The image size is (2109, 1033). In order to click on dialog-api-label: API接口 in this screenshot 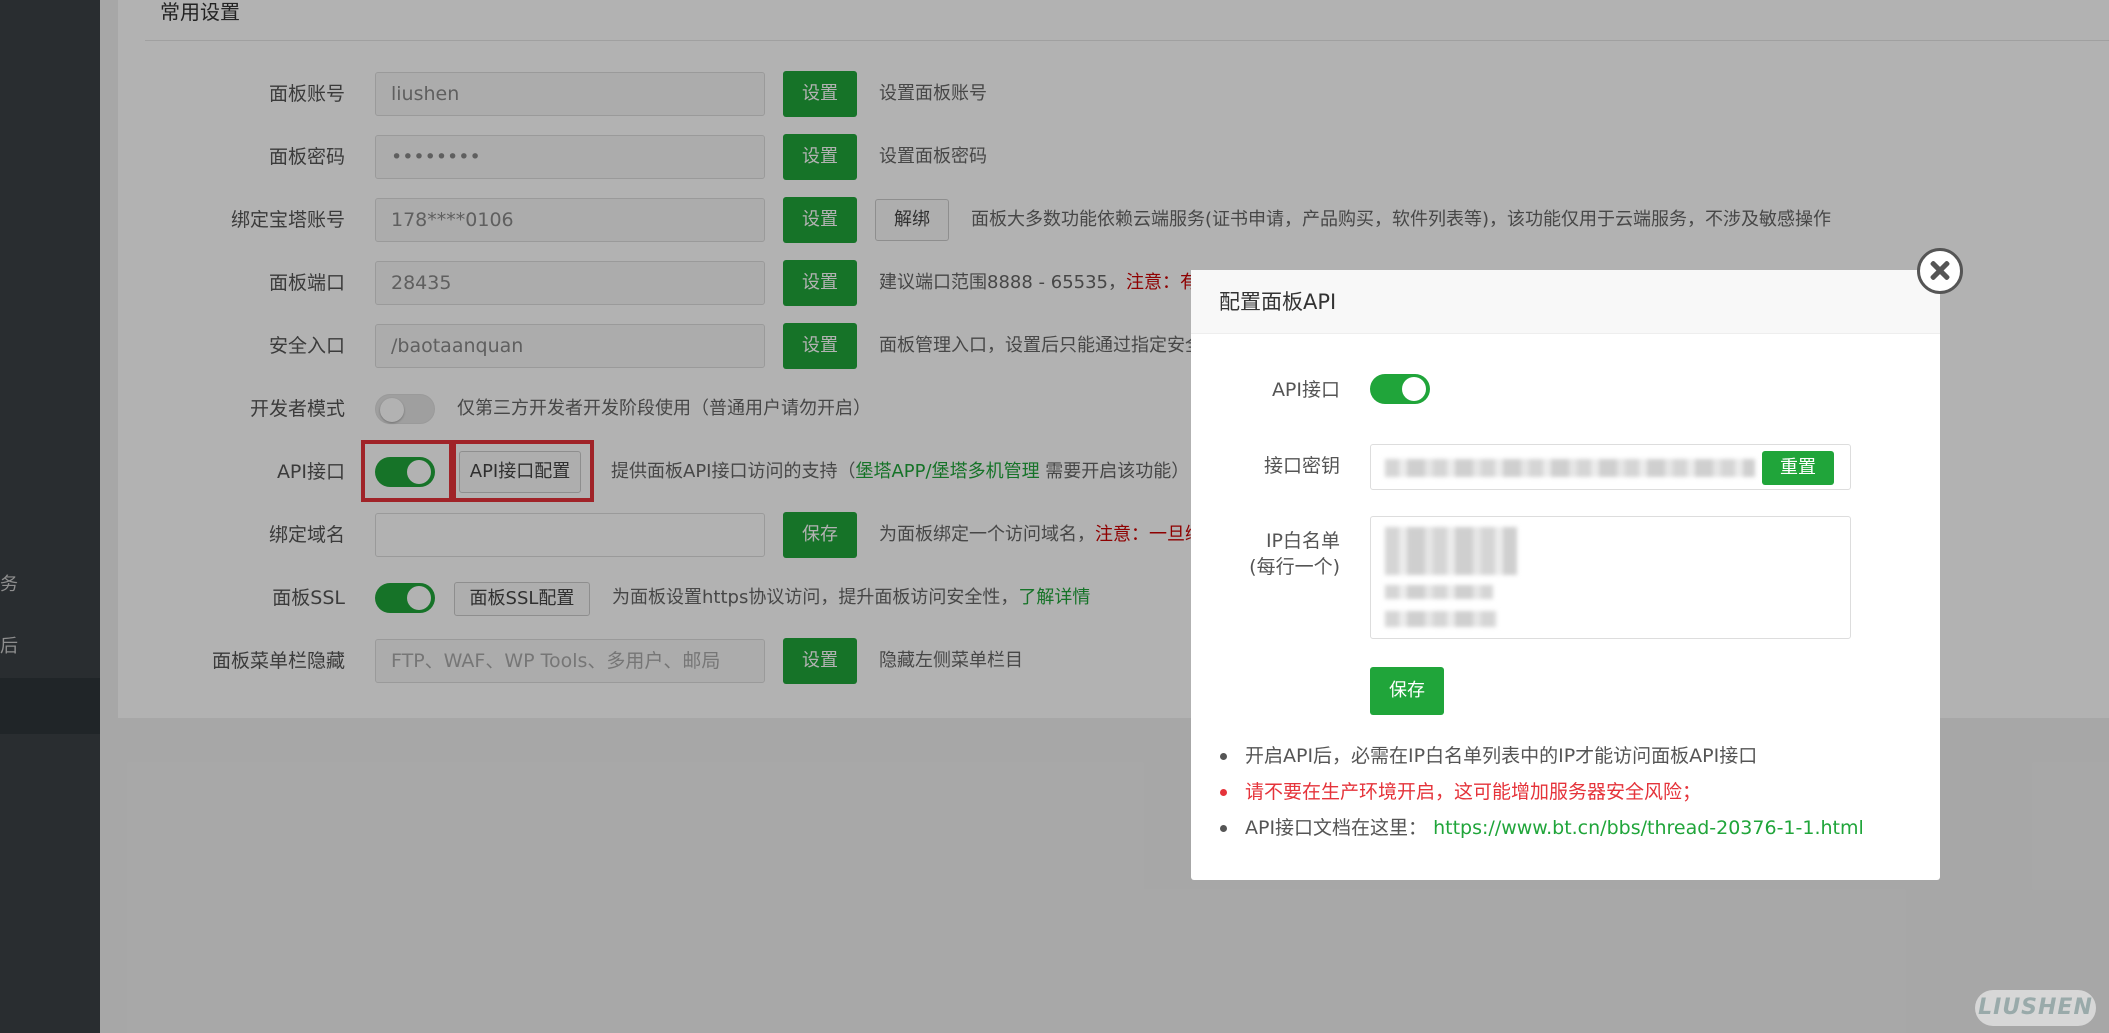, I will do `click(1305, 390)`.